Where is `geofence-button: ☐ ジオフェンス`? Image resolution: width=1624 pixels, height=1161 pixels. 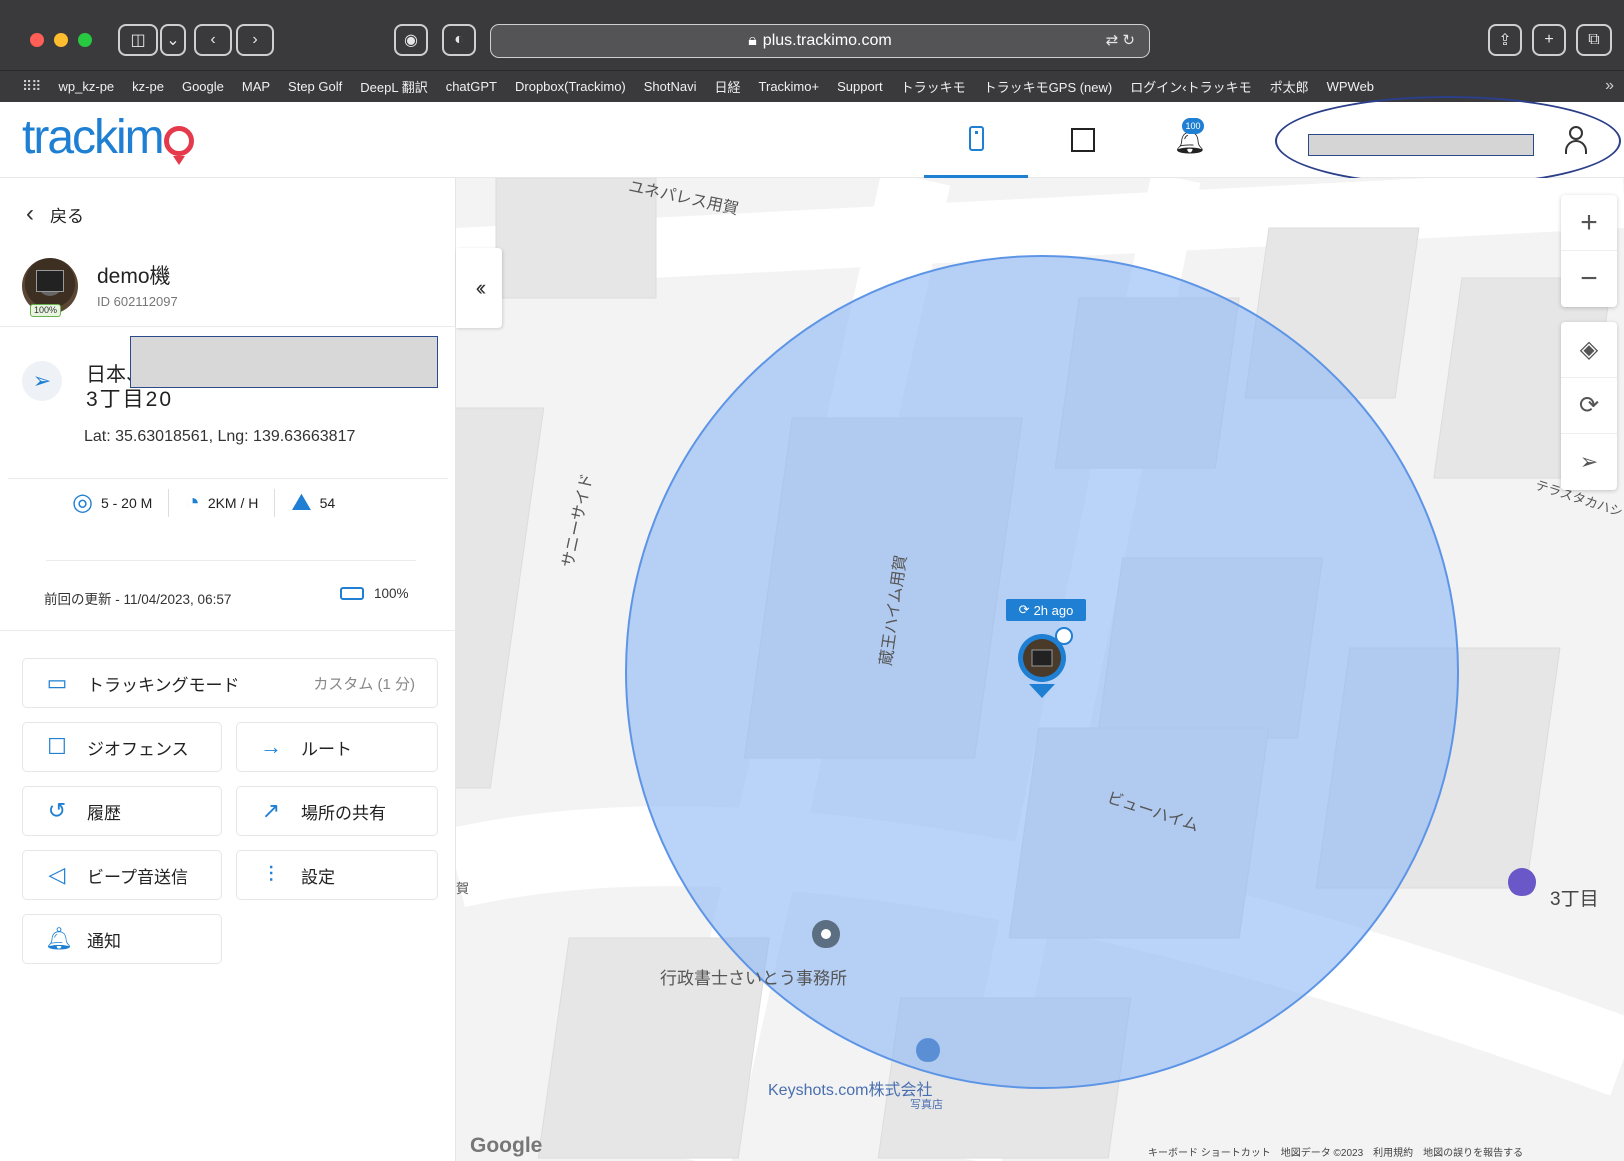
geofence-button: ☐ ジオフェンス is located at coordinates (122, 747).